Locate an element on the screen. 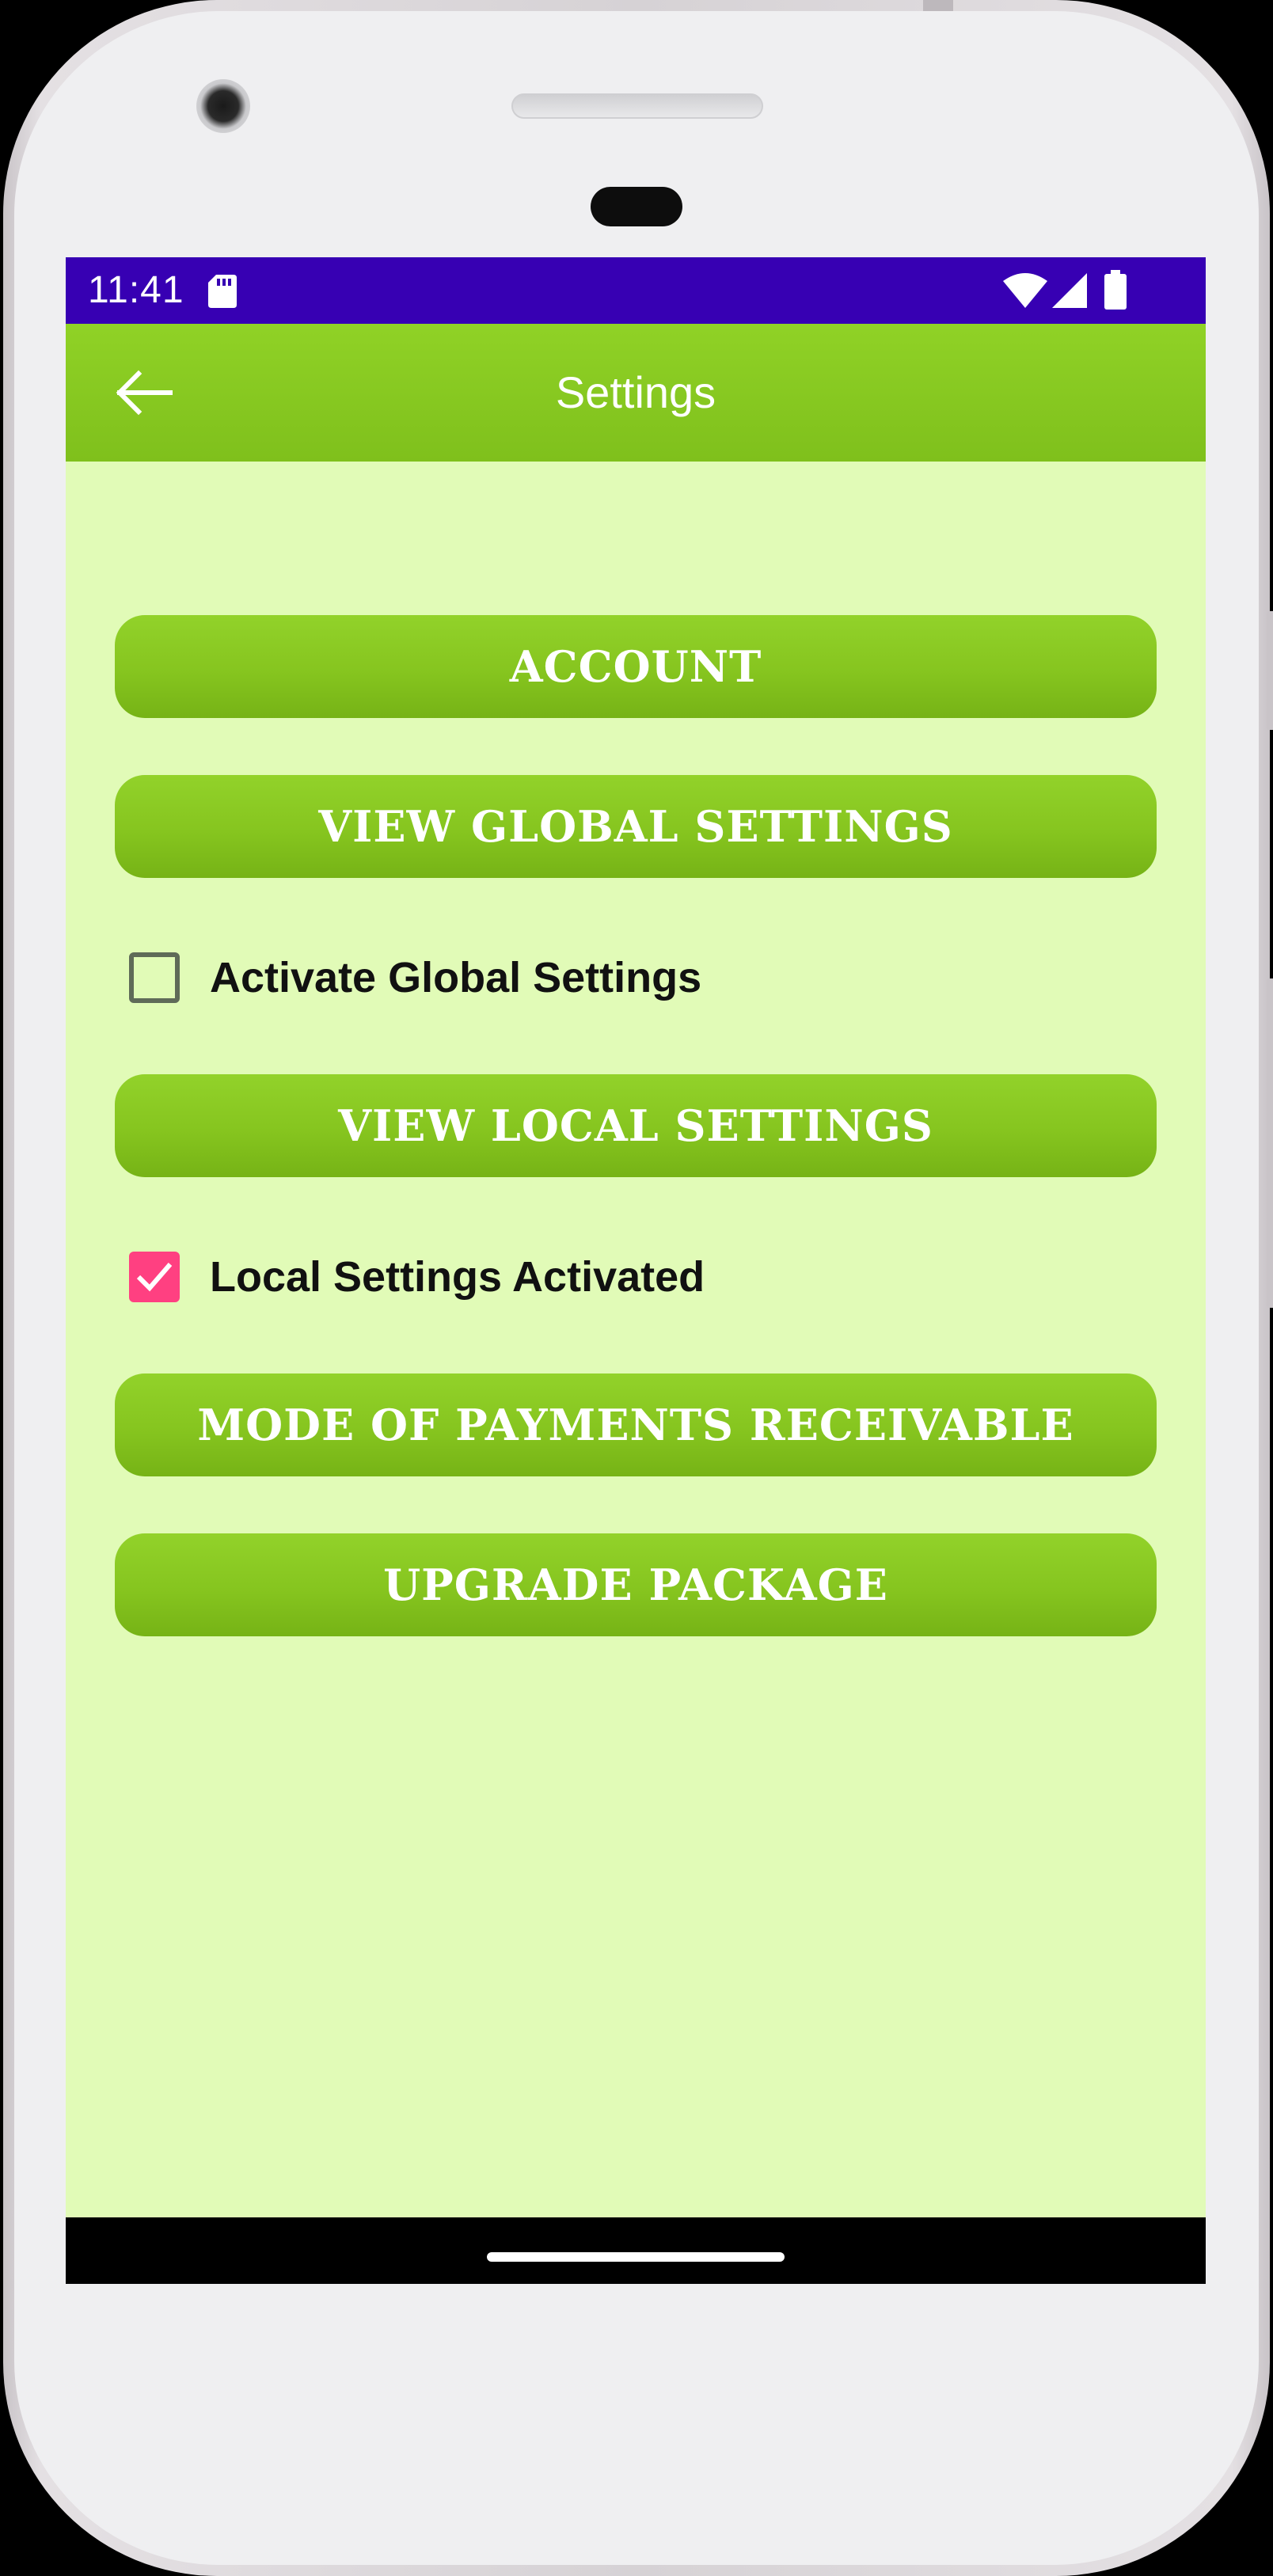 The image size is (1273, 2576). frame-notch is located at coordinates (938, 5).